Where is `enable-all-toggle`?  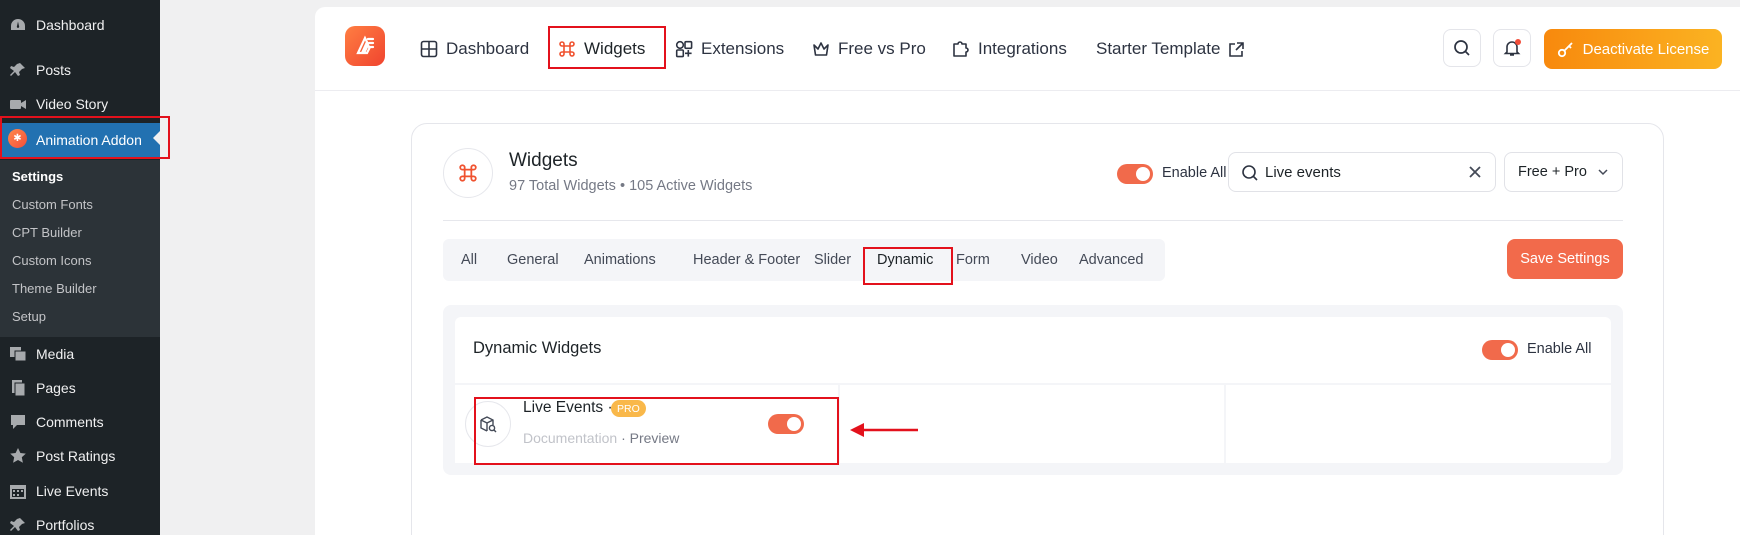
enable-all-toggle is located at coordinates (1135, 174).